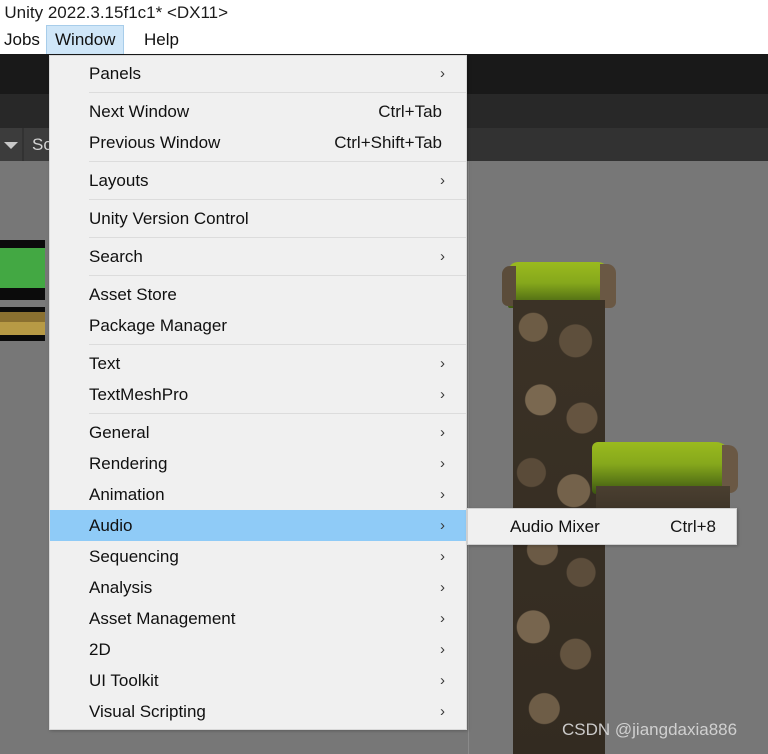 The width and height of the screenshot is (768, 754). Describe the element at coordinates (388, 142) in the screenshot. I see `menu-item-shortcut: Ctrl+Shift+Tab` at that location.